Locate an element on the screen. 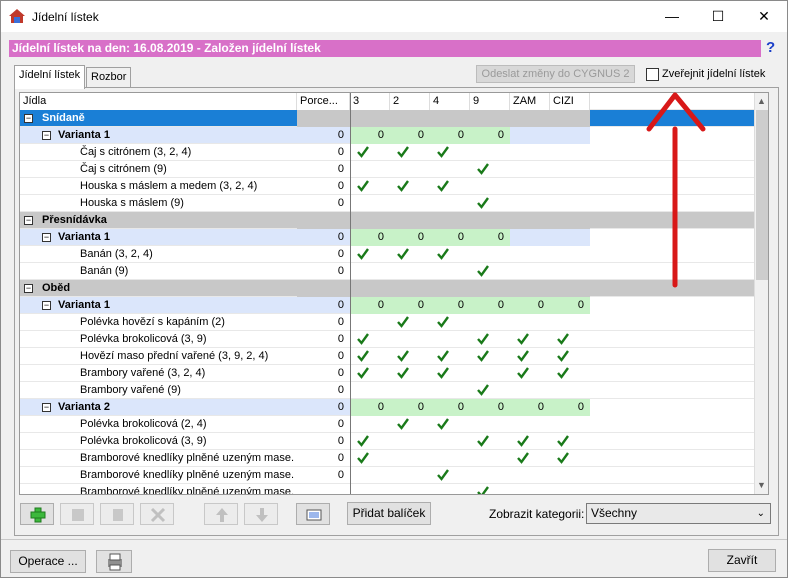 Image resolution: width=788 pixels, height=578 pixels. scroll-down-icon: ▼ is located at coordinates (761, 485).